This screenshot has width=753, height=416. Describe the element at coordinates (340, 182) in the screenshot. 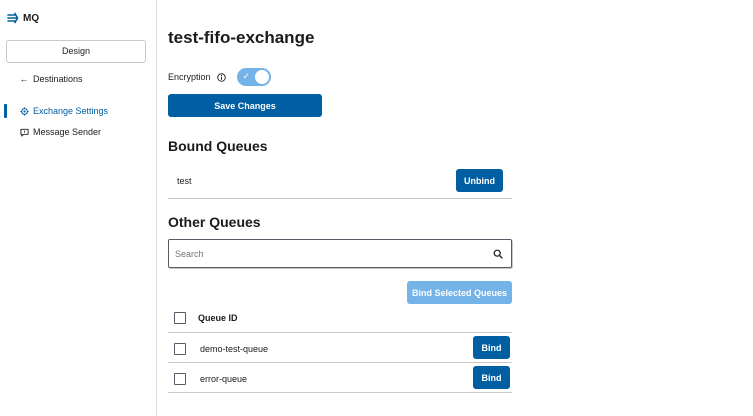

I see `bound-queue-row: test Unbind` at that location.